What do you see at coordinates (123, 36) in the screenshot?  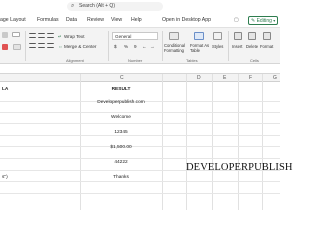 I see `number-format-value: General` at bounding box center [123, 36].